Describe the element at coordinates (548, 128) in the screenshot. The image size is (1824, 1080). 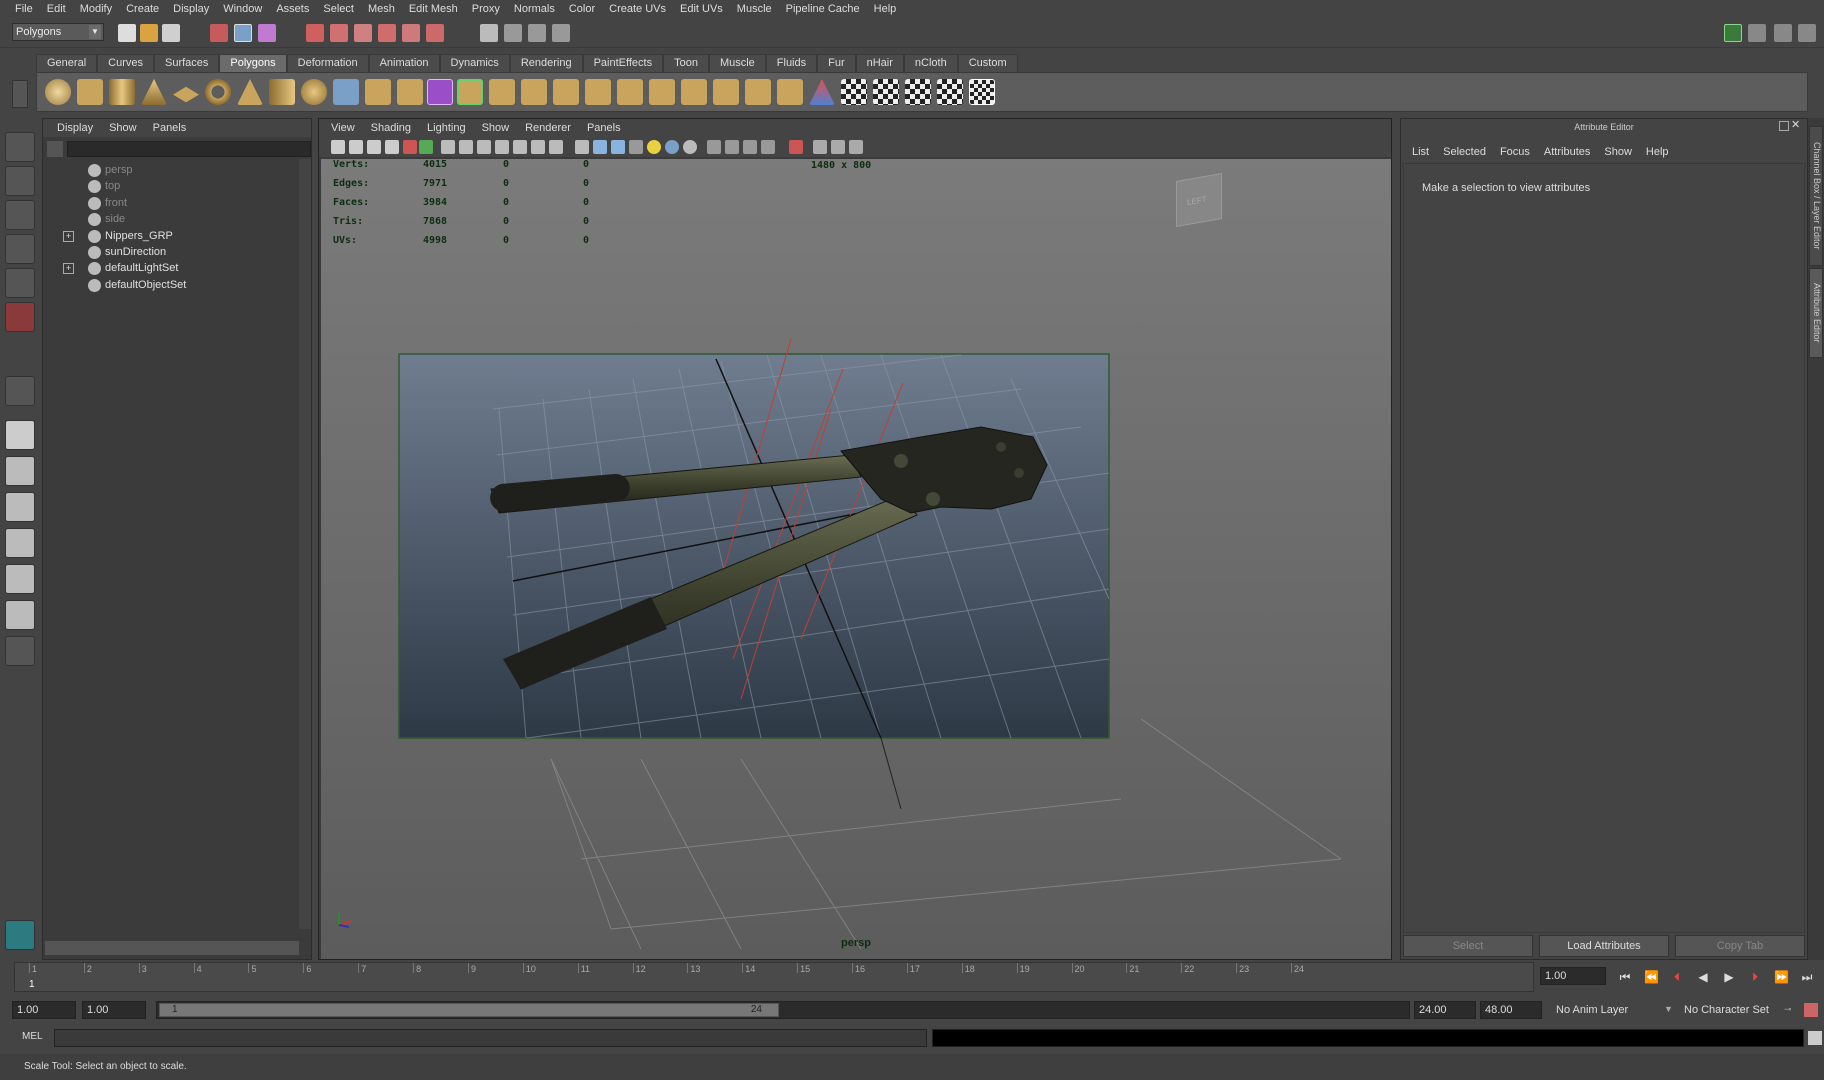
I see `viewport-menu-renderer: Renderer` at that location.